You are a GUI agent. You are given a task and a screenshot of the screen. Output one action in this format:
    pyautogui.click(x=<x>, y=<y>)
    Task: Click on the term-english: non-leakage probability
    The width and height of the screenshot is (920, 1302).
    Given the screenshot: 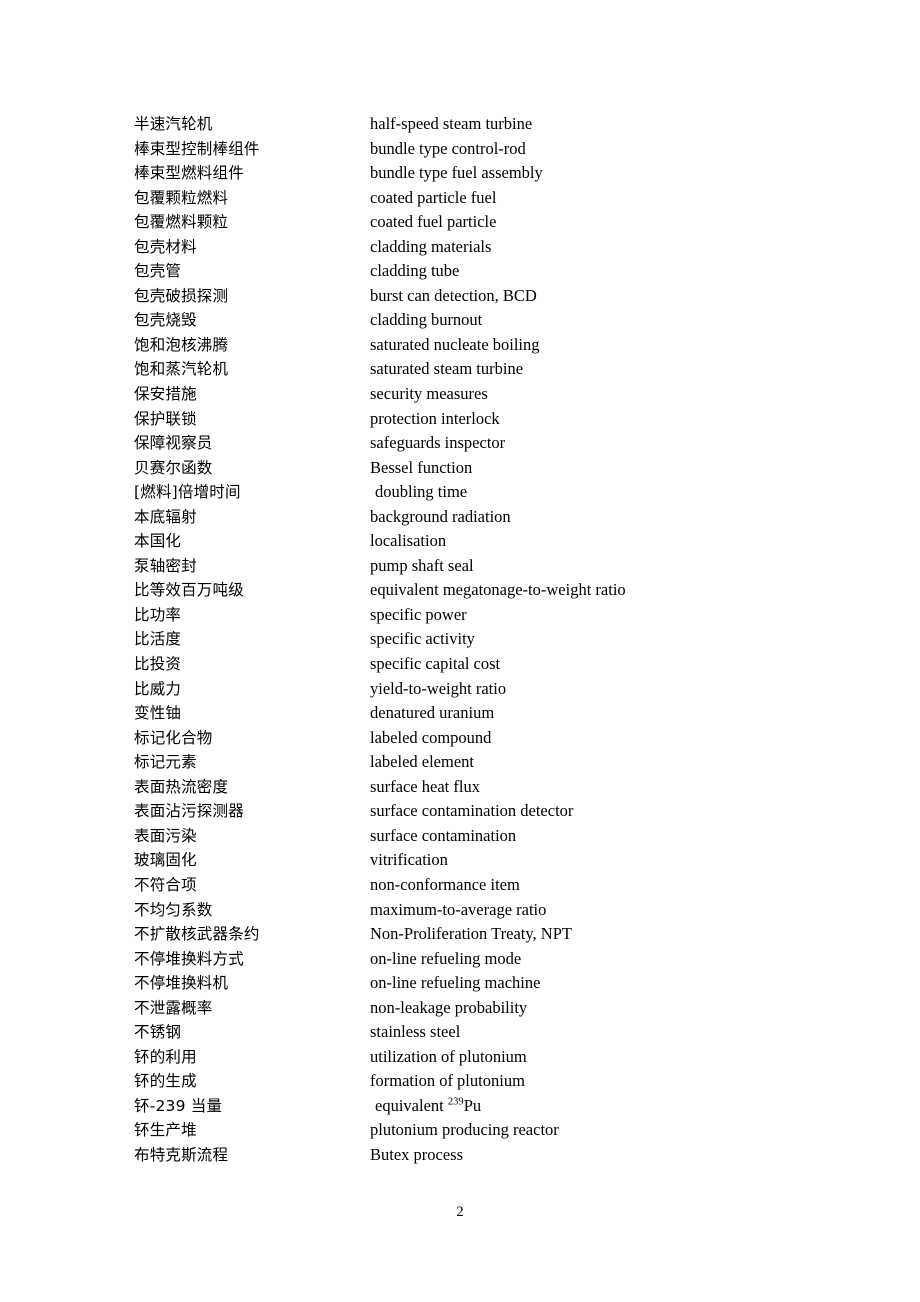 What is the action you would take?
    pyautogui.click(x=449, y=1007)
    